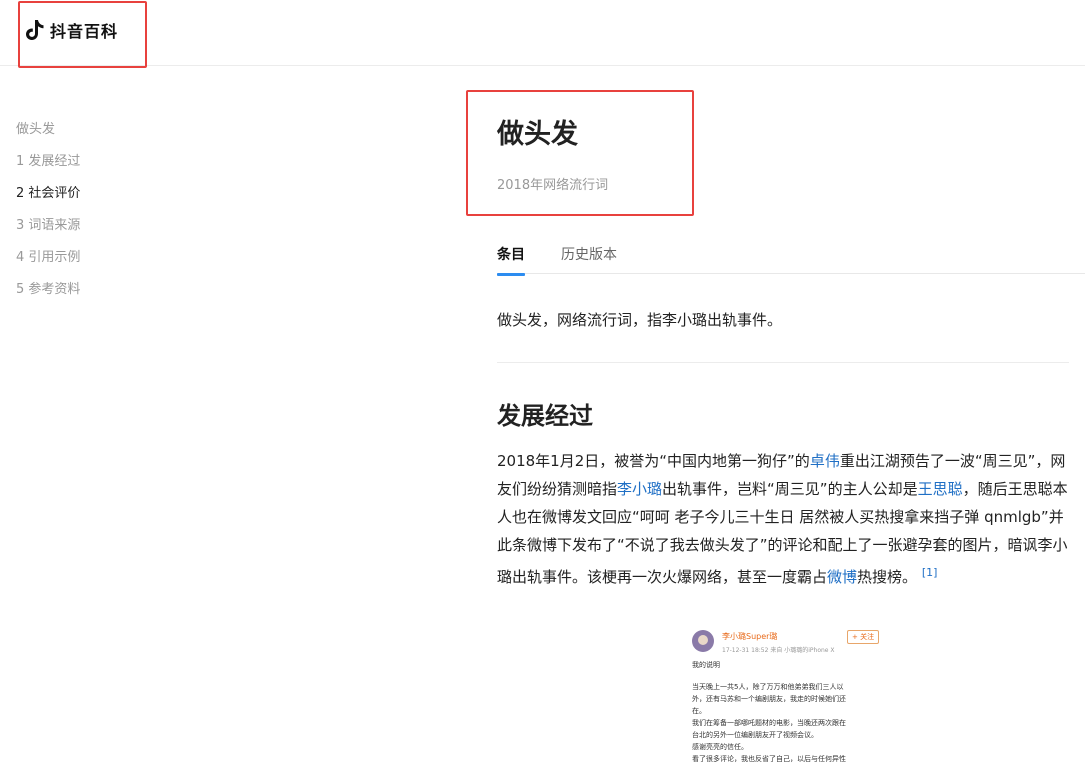  Describe the element at coordinates (755, 735) in the screenshot. I see `weibo-line: 台北的另外一位编剧朋友开了视频会议。` at that location.